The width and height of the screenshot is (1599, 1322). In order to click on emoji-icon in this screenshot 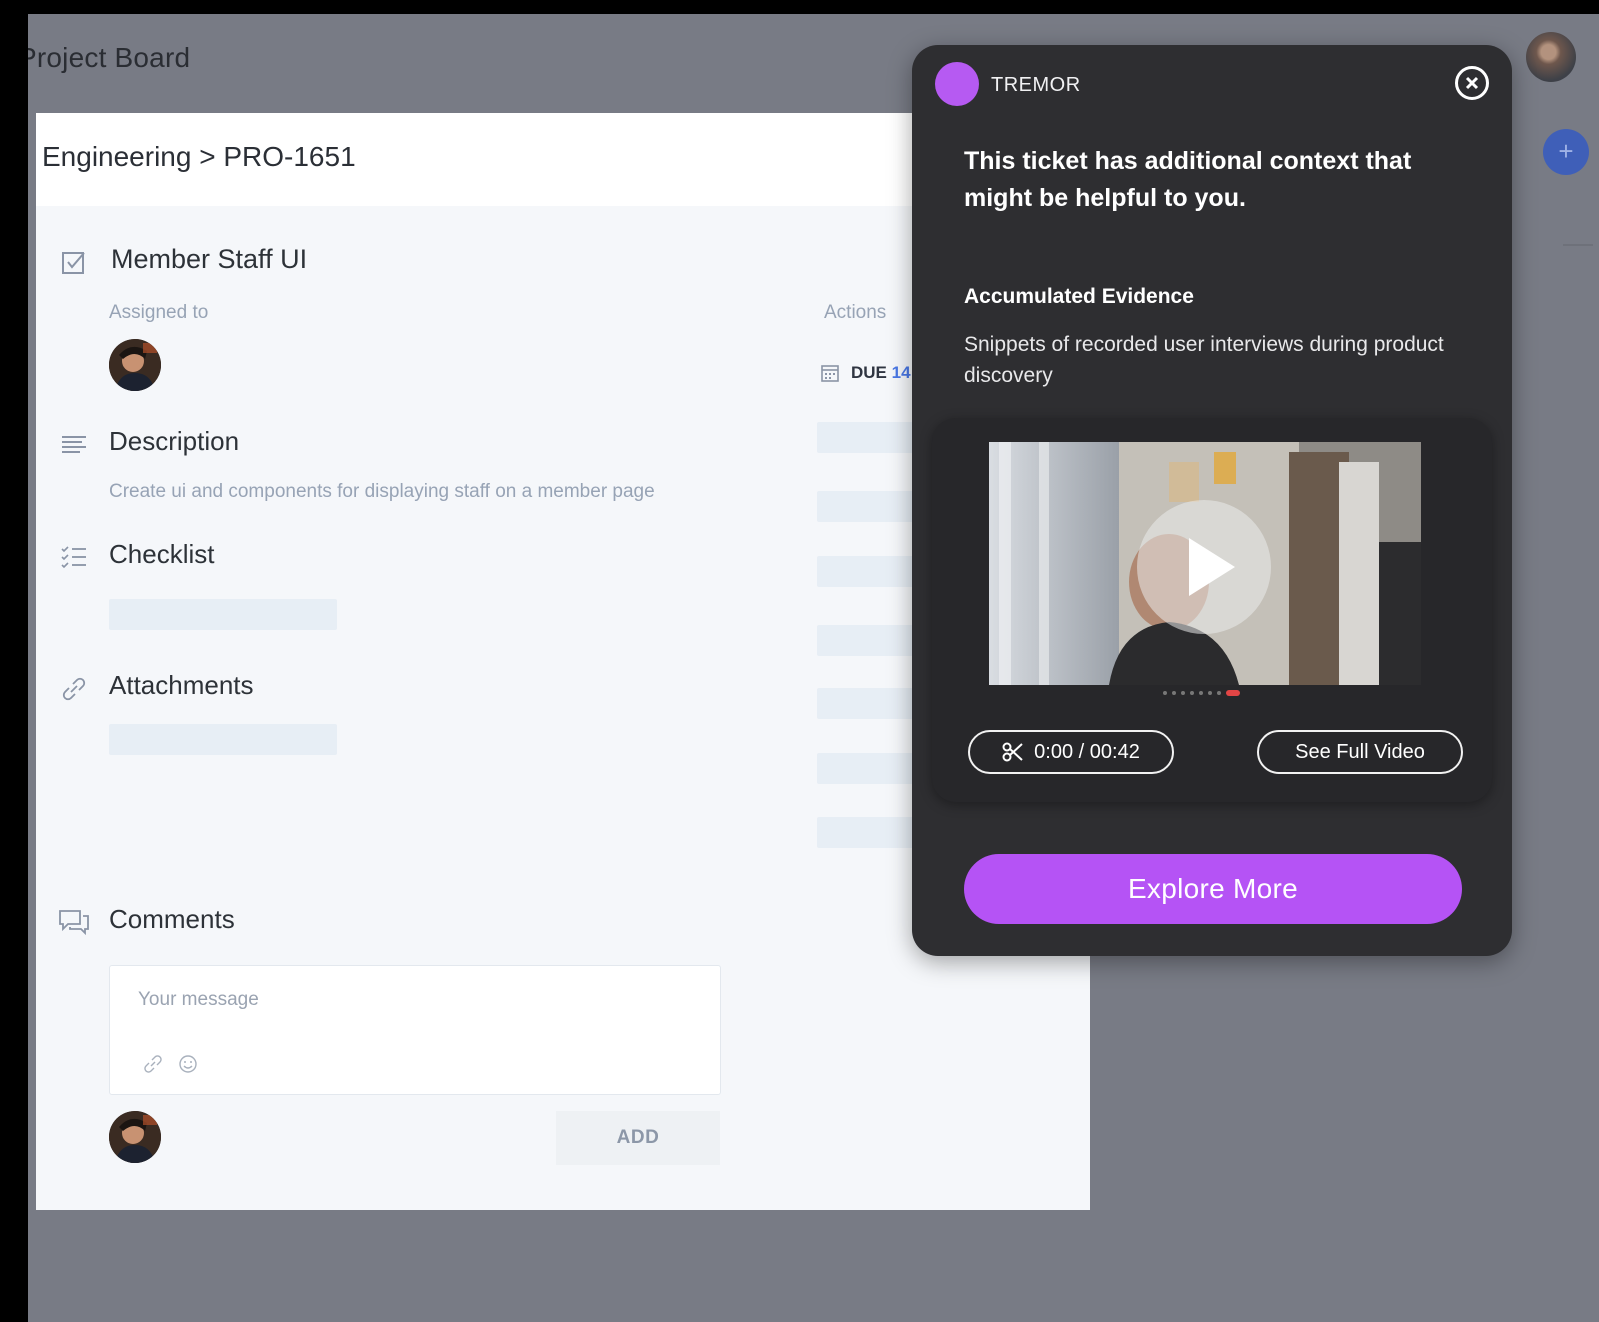, I will do `click(188, 1064)`.